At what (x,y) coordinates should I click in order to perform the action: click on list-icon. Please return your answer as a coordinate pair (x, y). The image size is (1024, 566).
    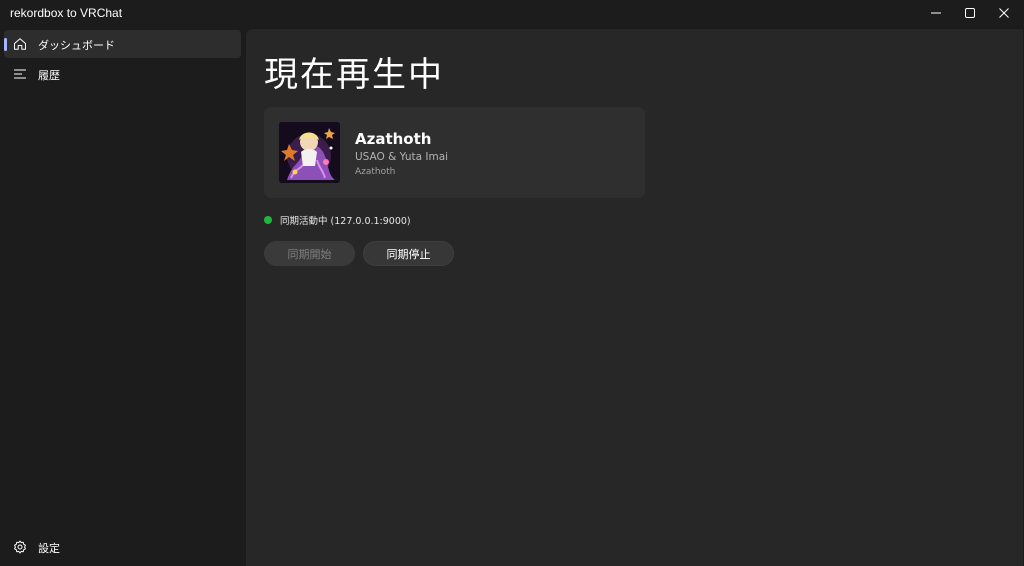
    Looking at the image, I should click on (20, 74).